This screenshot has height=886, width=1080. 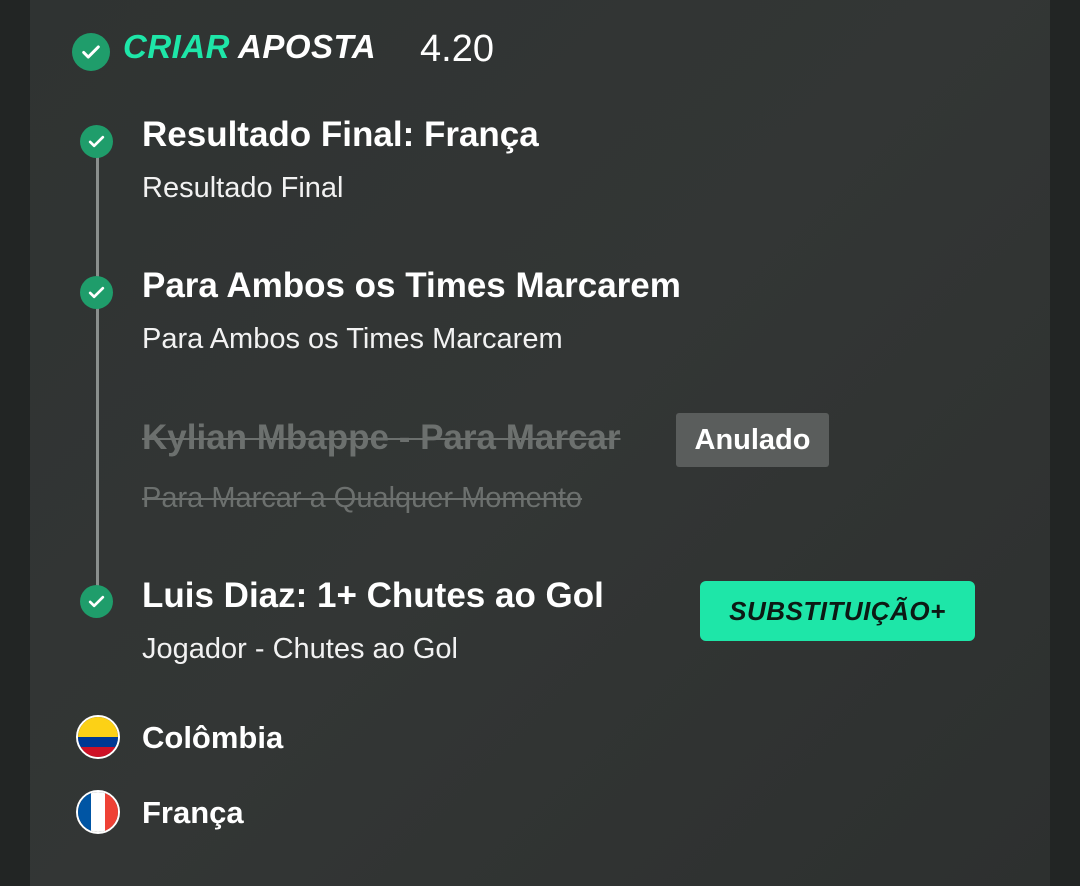 What do you see at coordinates (213, 737) in the screenshot?
I see `team-name: Colômbia` at bounding box center [213, 737].